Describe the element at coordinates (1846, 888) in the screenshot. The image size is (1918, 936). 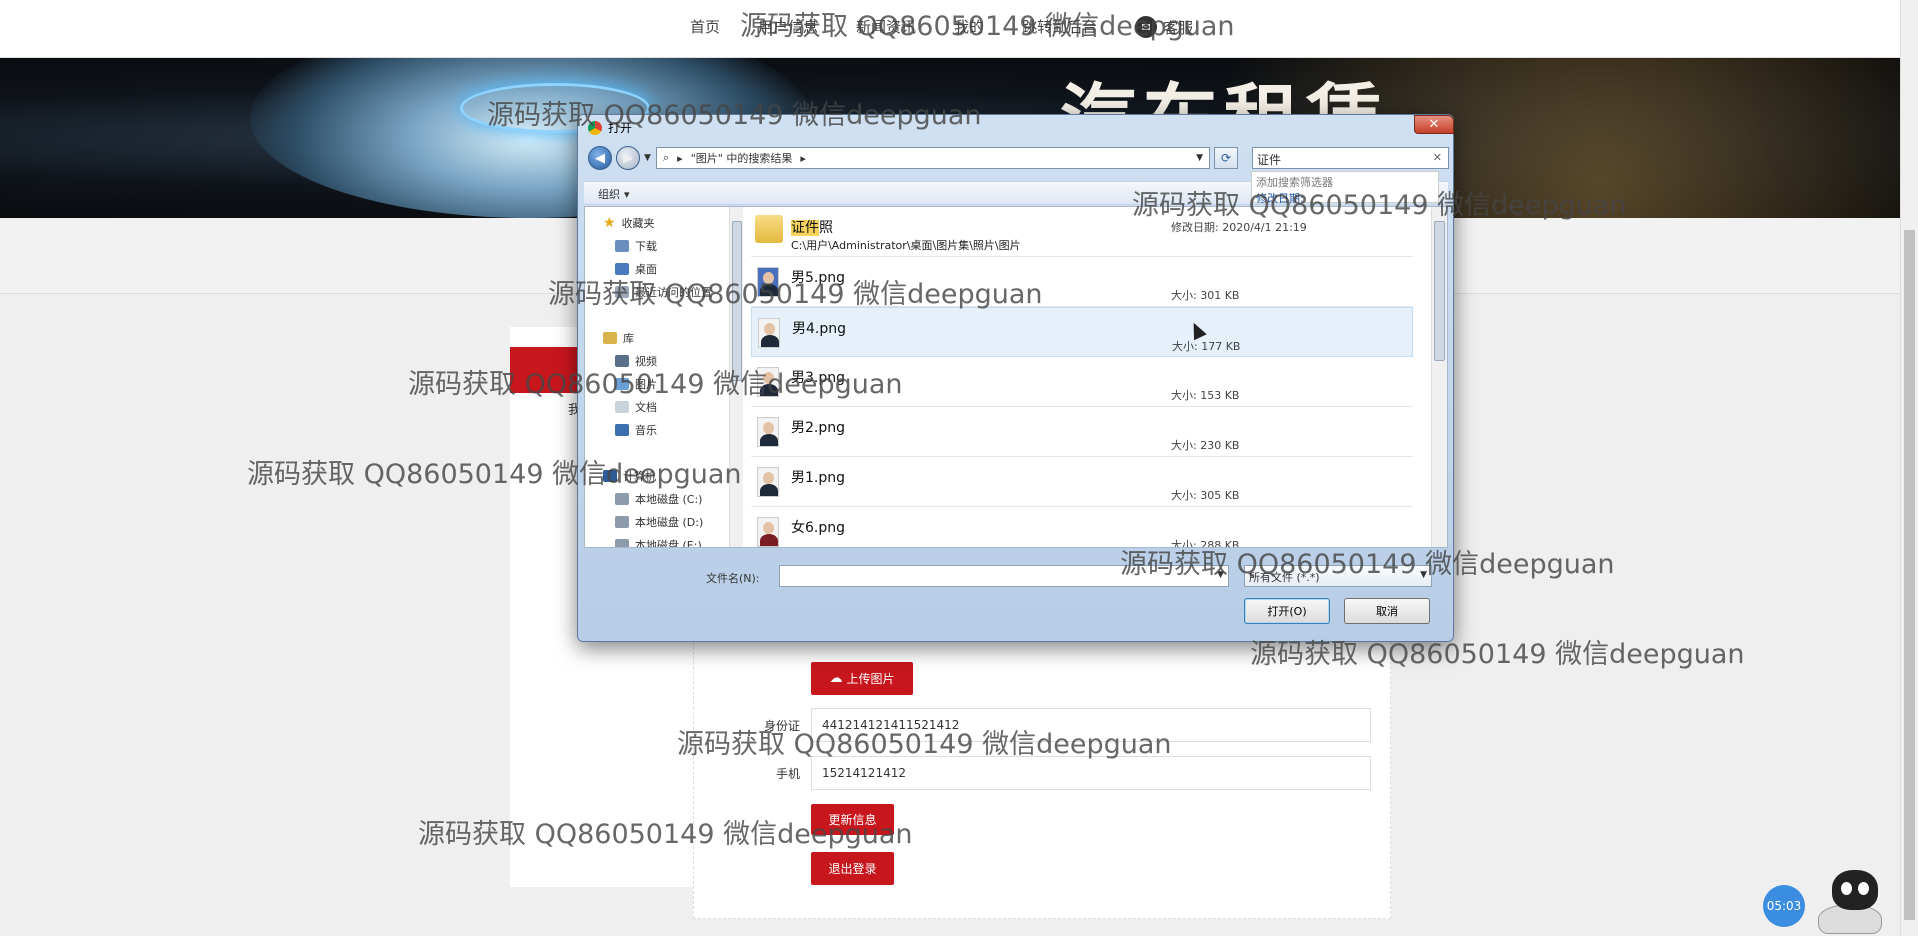
I see `mascot-eye-left` at that location.